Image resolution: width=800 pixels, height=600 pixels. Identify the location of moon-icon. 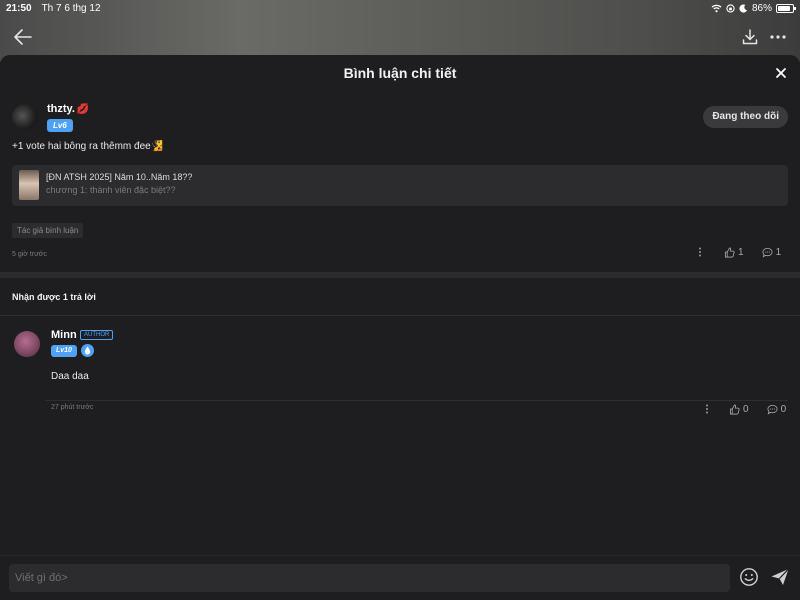
(743, 8).